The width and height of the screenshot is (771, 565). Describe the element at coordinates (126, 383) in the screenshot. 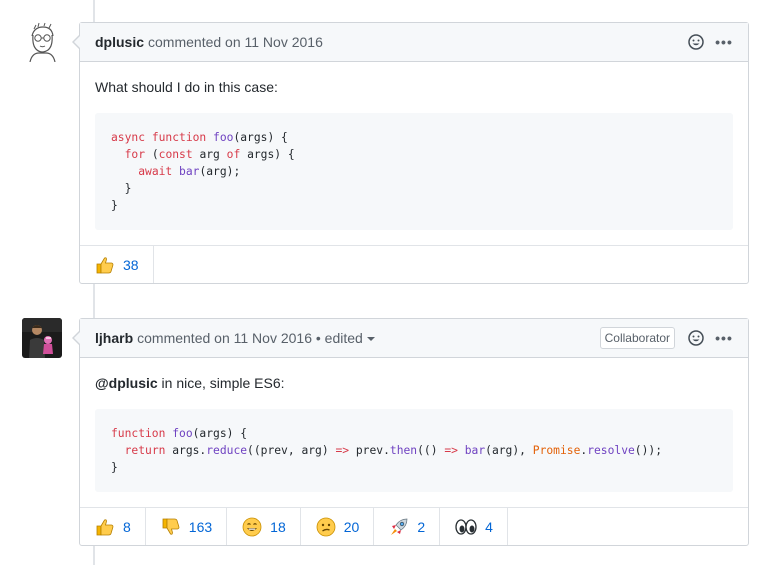

I see `user-mention: @dplusic` at that location.